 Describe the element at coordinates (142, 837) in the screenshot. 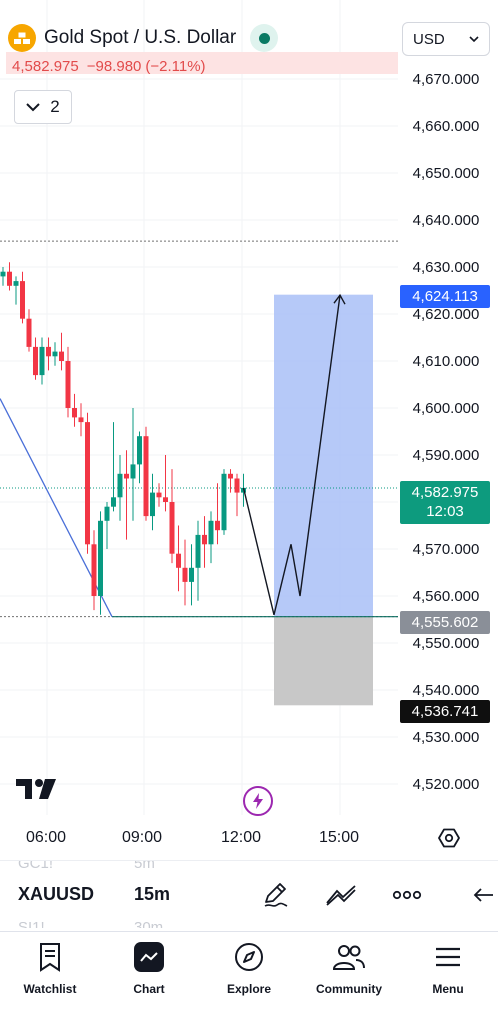

I see `time-tick: 09:00` at that location.